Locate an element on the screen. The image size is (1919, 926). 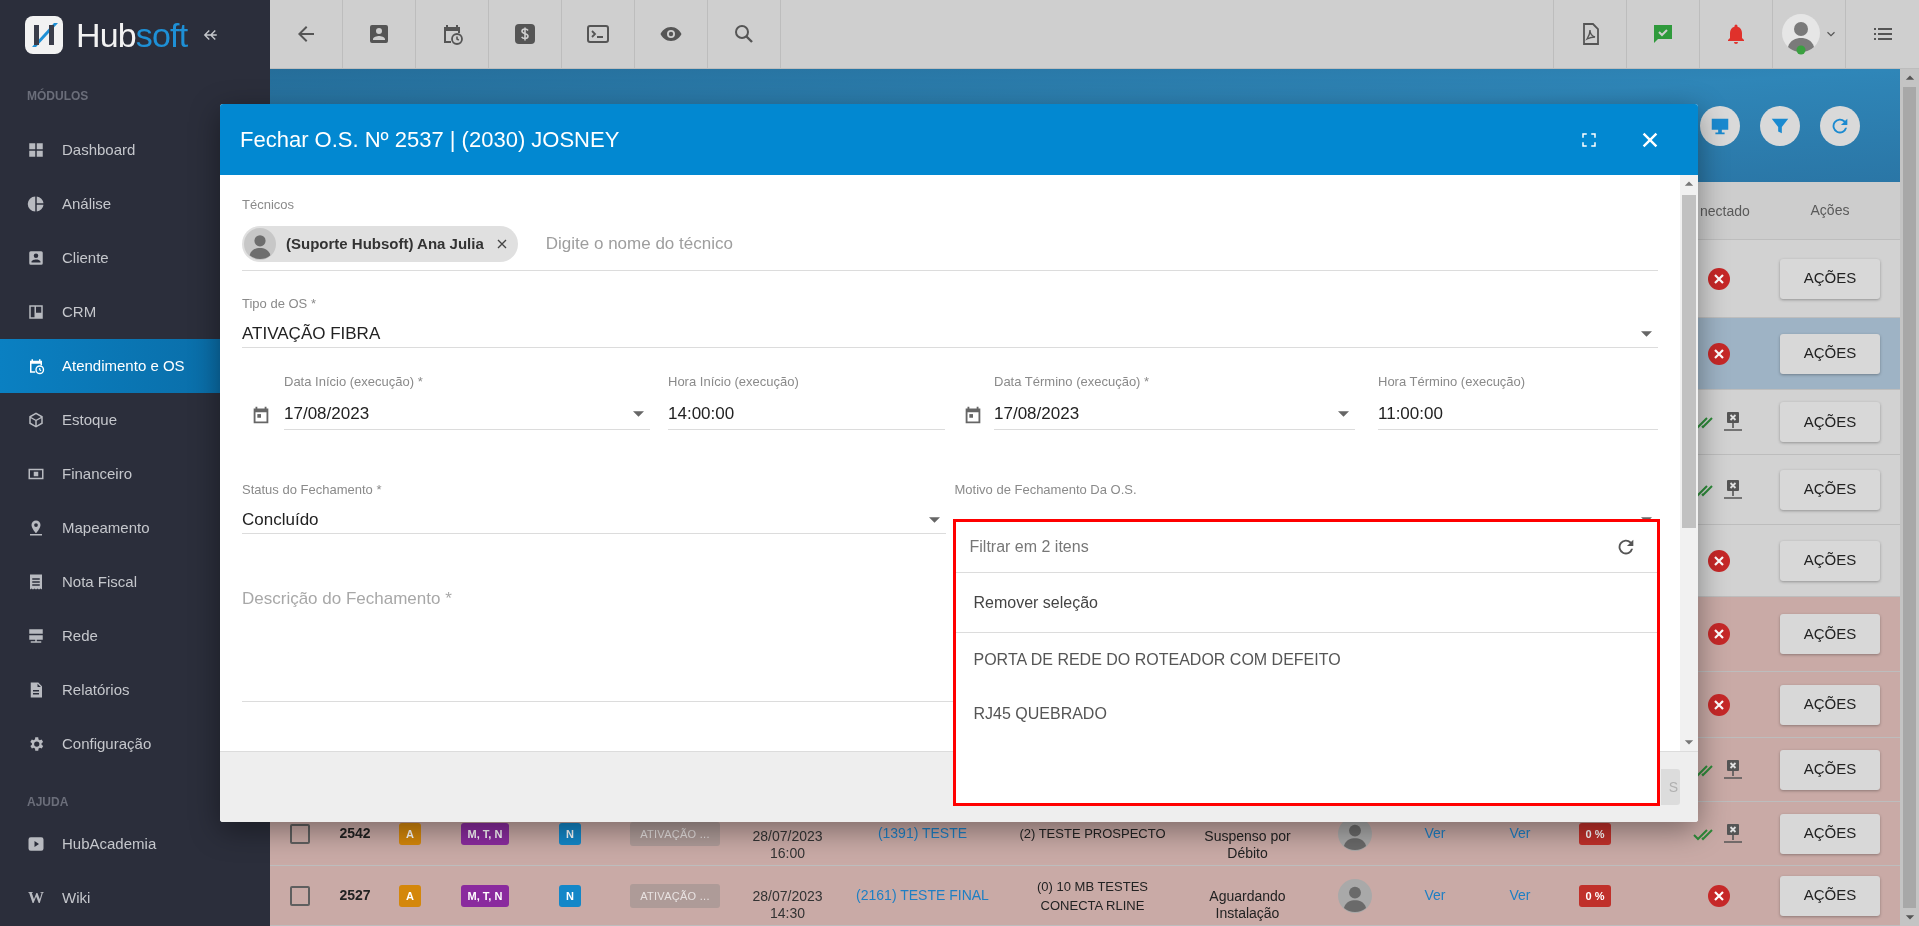
field-label: Hora Término (execução) is located at coordinates (1452, 382).